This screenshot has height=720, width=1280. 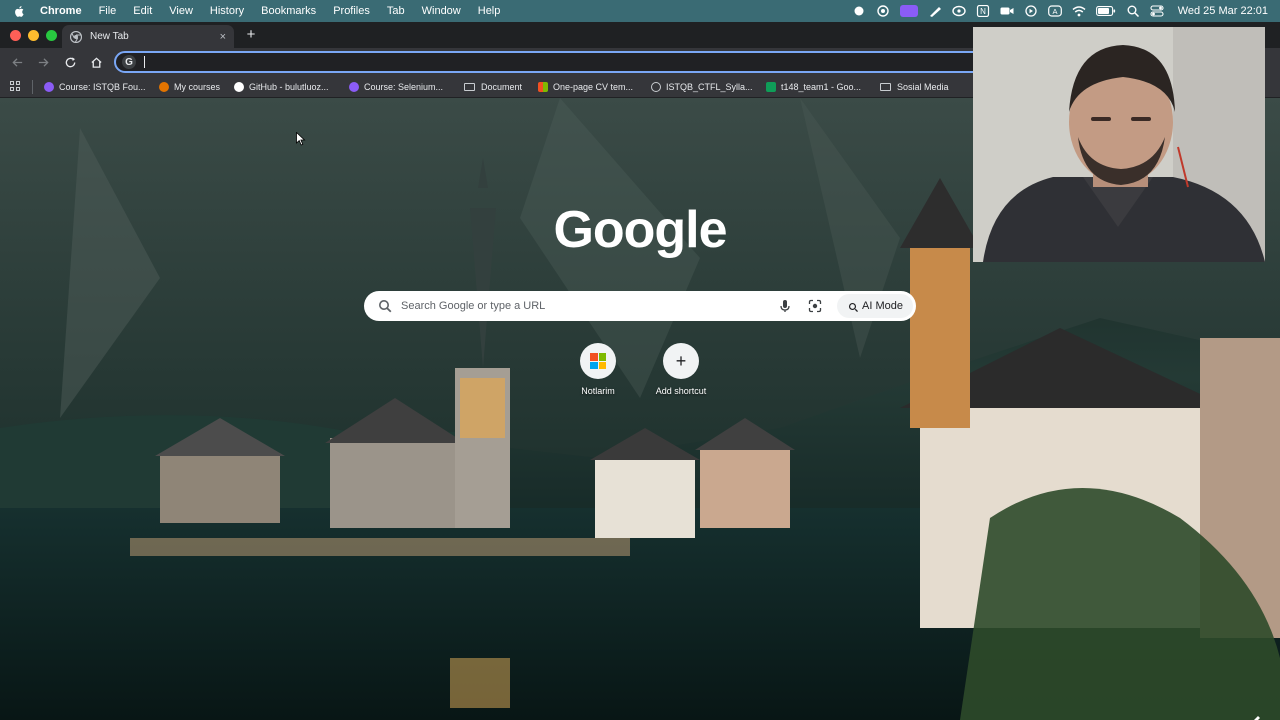 I want to click on vpn-icon, so click(x=959, y=11).